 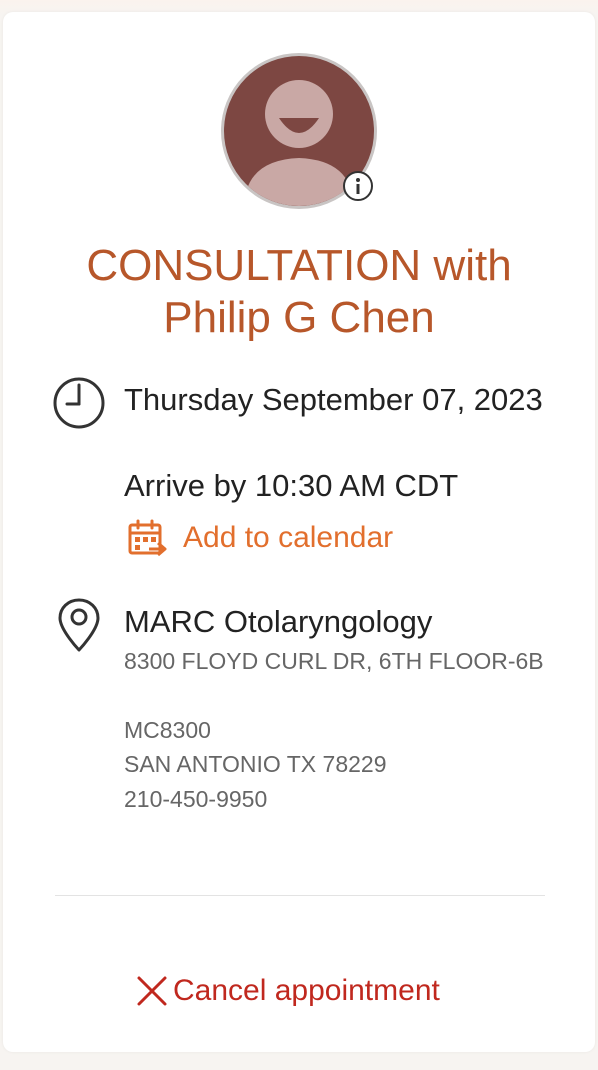 What do you see at coordinates (299, 291) in the screenshot?
I see `appointment-title: CONSULTATION with Philip G Chen` at bounding box center [299, 291].